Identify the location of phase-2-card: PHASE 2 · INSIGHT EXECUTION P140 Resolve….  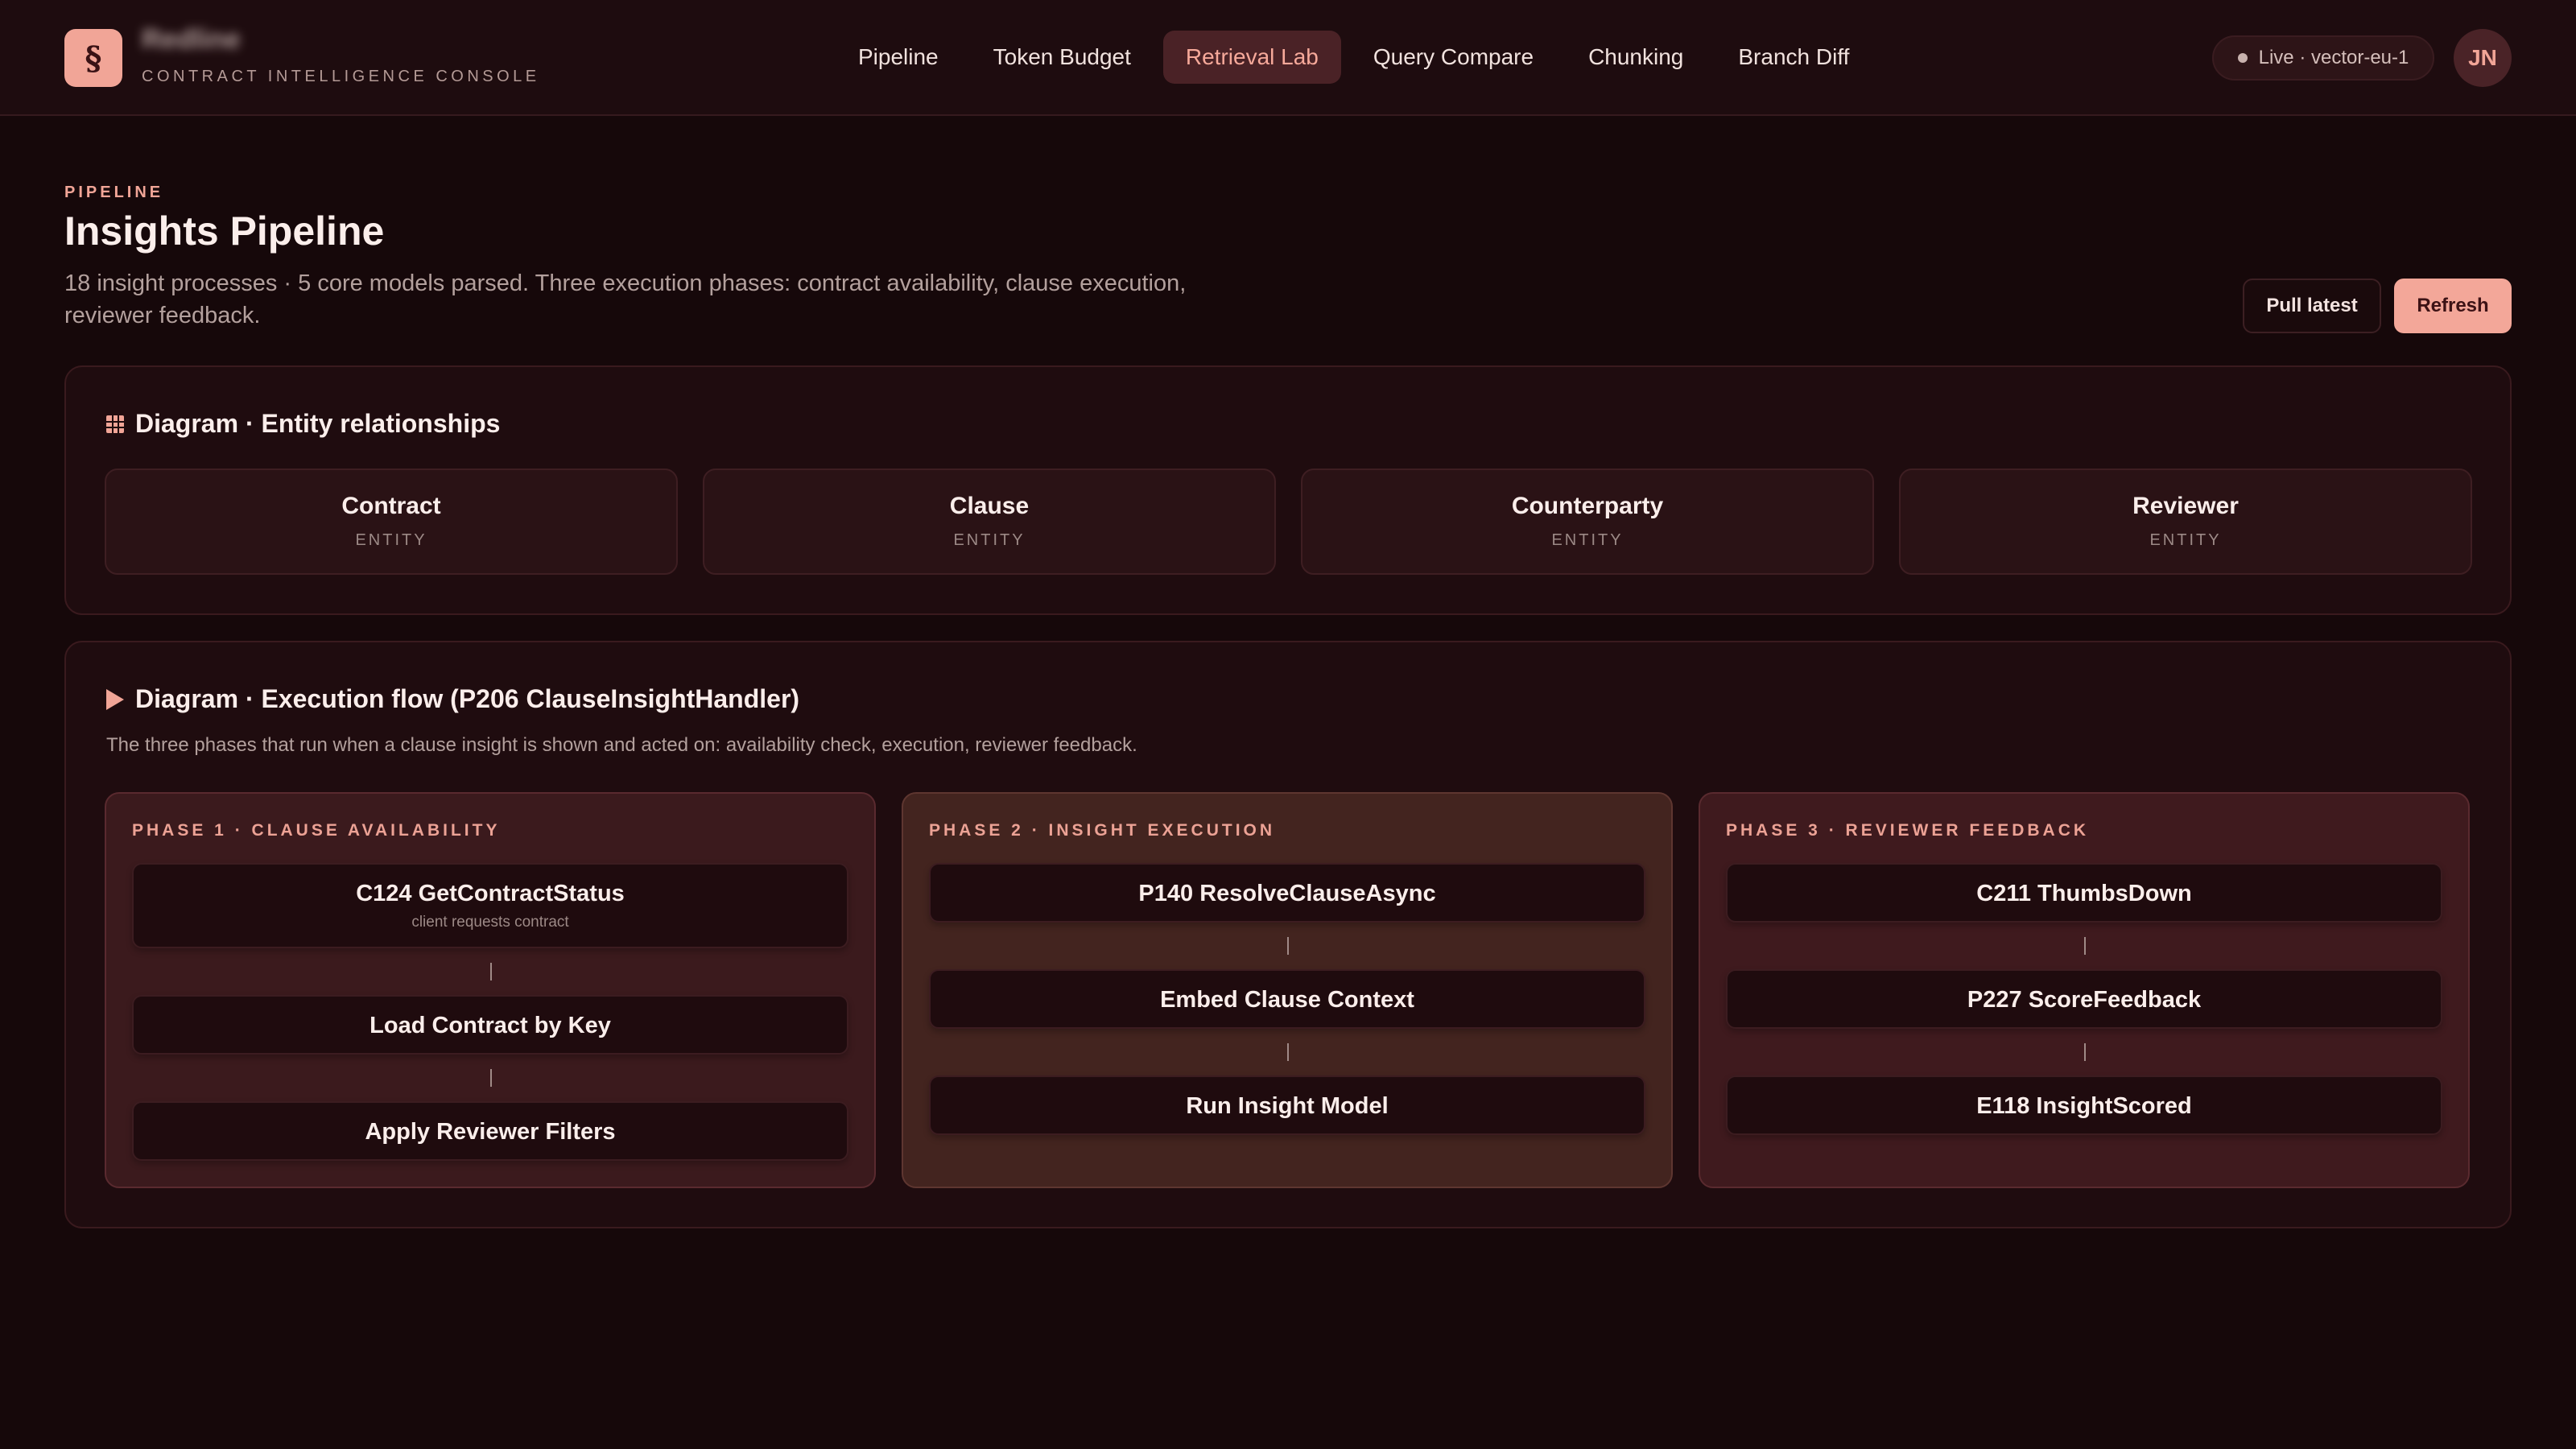
(1287, 990).